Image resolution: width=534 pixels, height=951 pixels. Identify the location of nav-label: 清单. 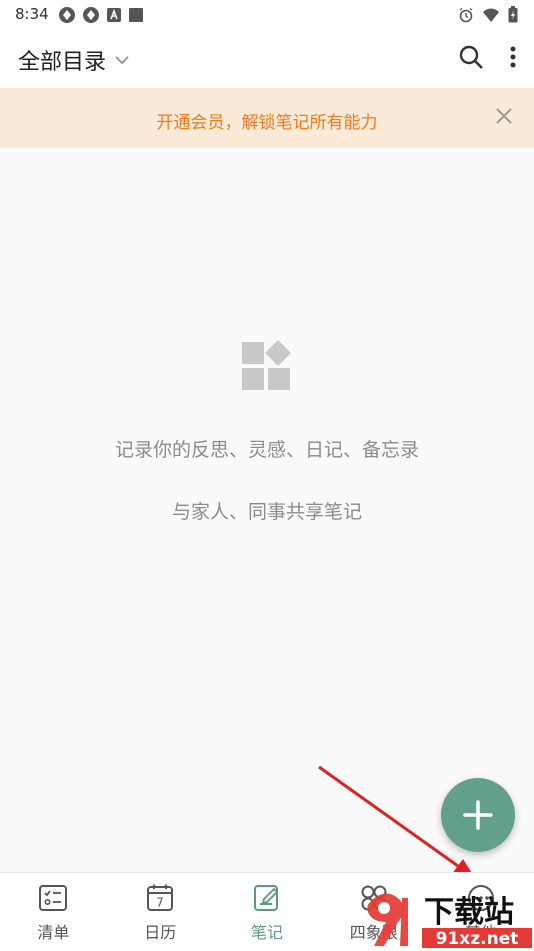
(53, 932).